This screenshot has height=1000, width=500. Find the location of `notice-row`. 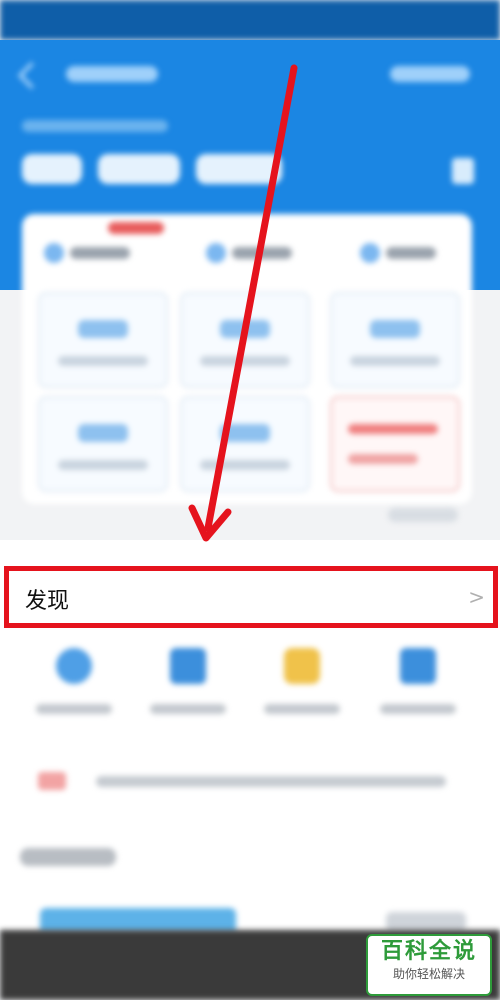

notice-row is located at coordinates (250, 781).